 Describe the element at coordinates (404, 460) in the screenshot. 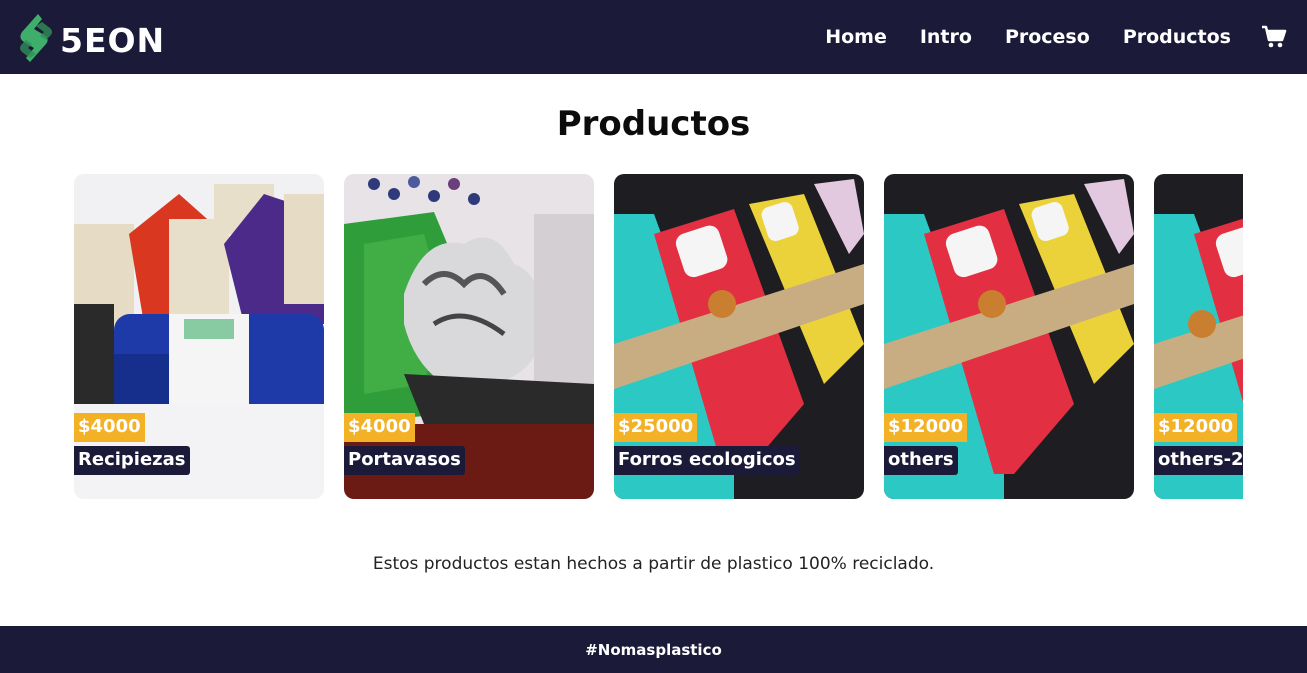

I see `product-name: Portavasos` at that location.